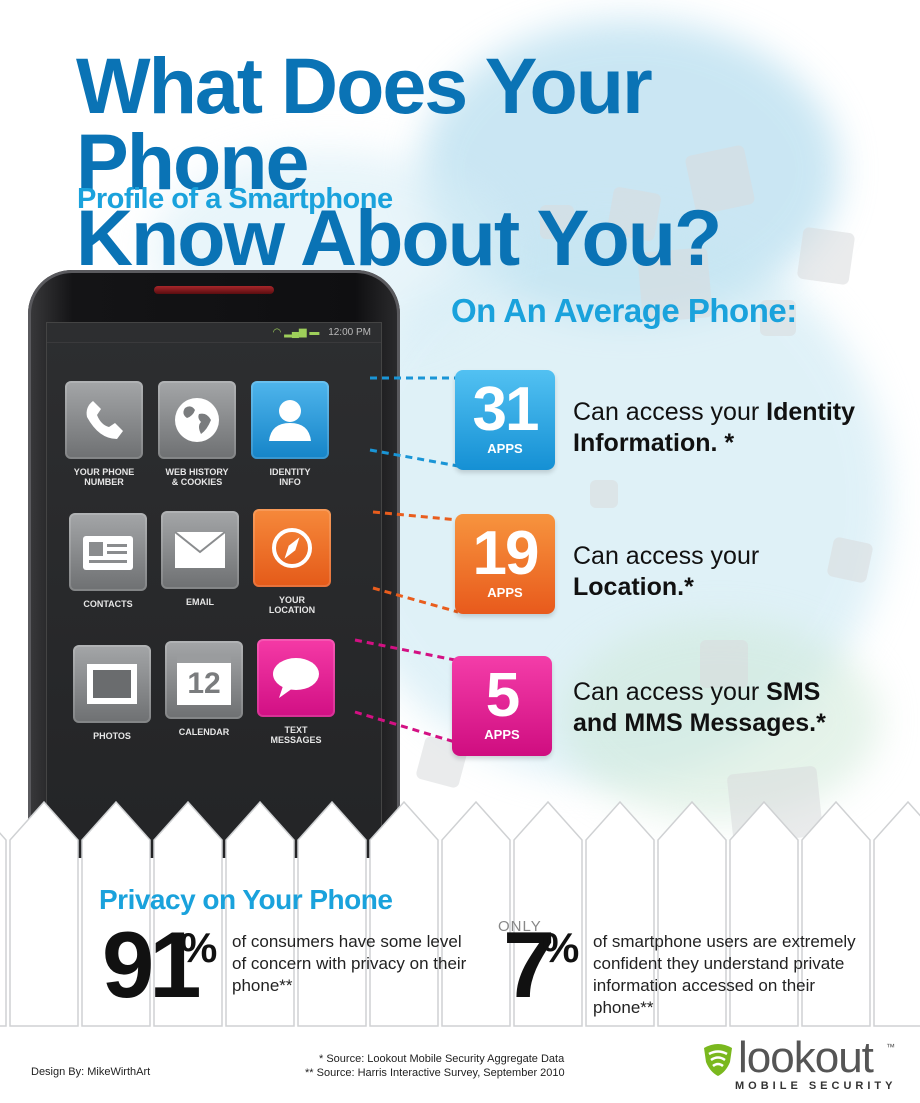 This screenshot has height=1103, width=920. What do you see at coordinates (414, 458) in the screenshot?
I see `connector-identity-bottom` at bounding box center [414, 458].